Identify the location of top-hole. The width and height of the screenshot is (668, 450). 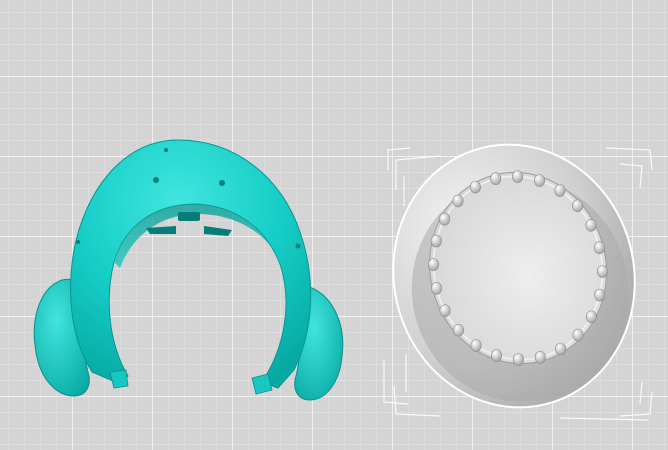
(166, 150).